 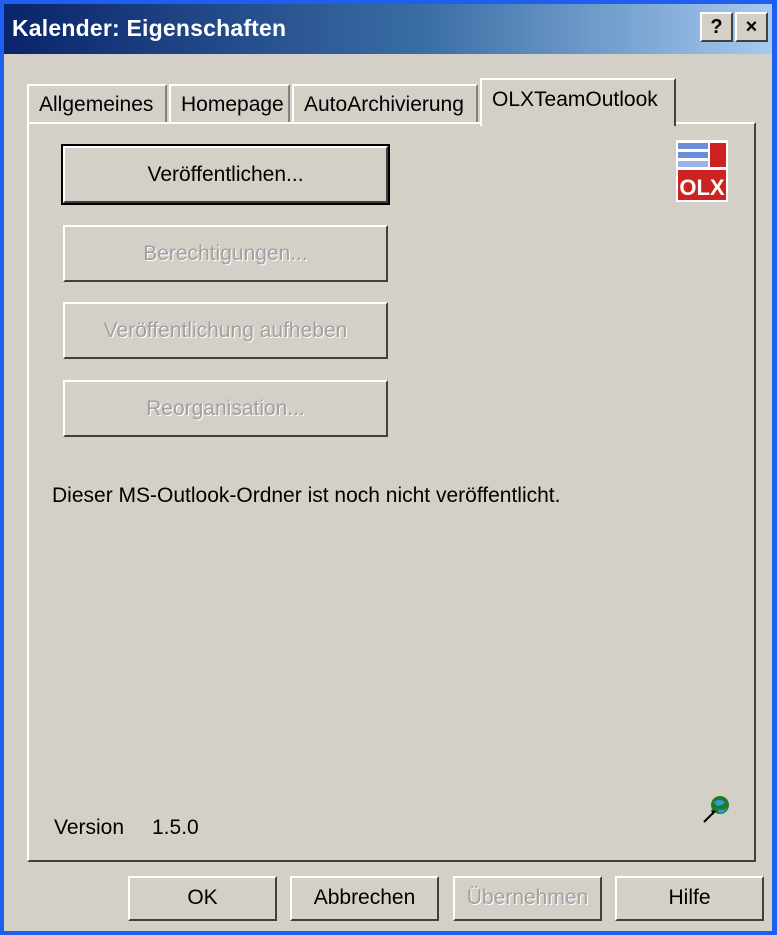 I want to click on unpublish-button: Veröffentlichung aufheben, so click(x=225, y=330).